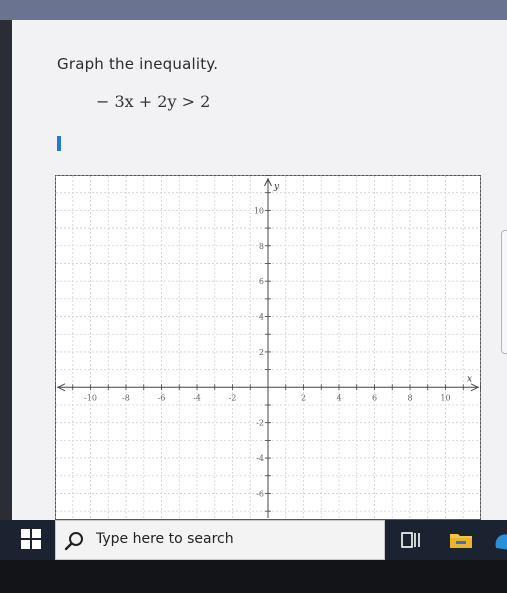 The image size is (507, 593). What do you see at coordinates (253, 10) in the screenshot?
I see `top-strip` at bounding box center [253, 10].